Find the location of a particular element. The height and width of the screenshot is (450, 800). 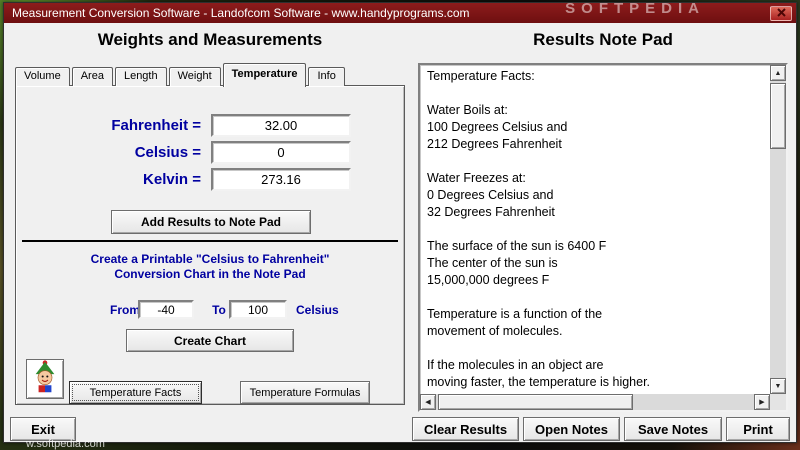

open-notes-button: Open Notes is located at coordinates (571, 429).